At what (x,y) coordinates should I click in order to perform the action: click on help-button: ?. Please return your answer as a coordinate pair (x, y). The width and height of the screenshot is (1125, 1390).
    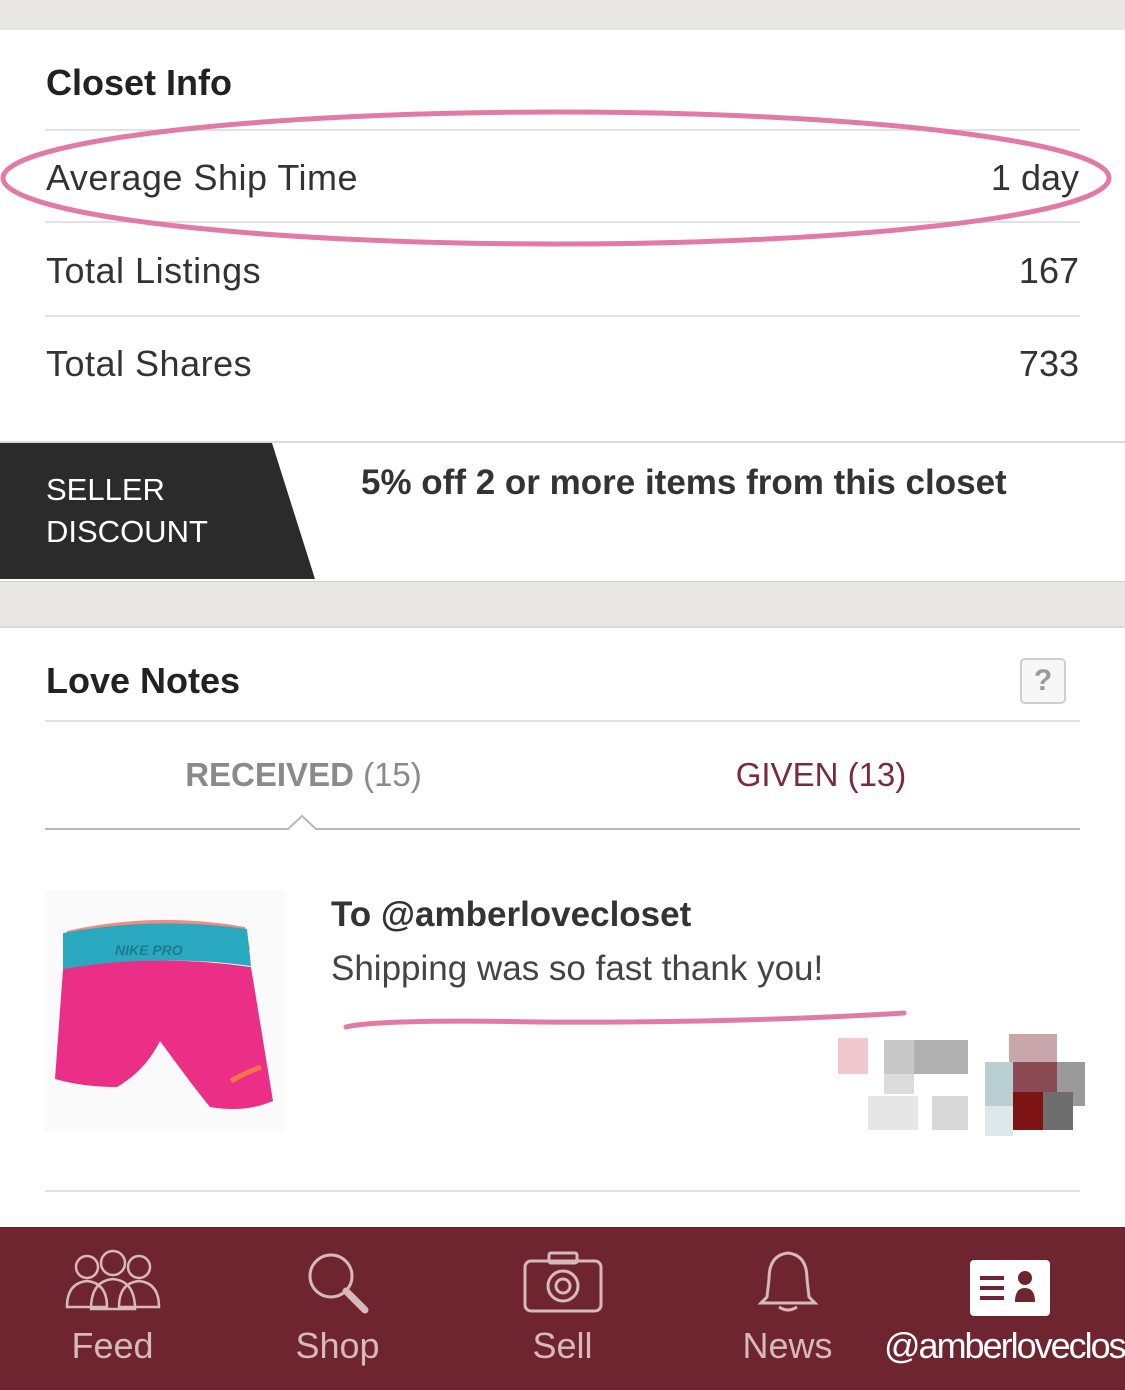
    Looking at the image, I should click on (1043, 681).